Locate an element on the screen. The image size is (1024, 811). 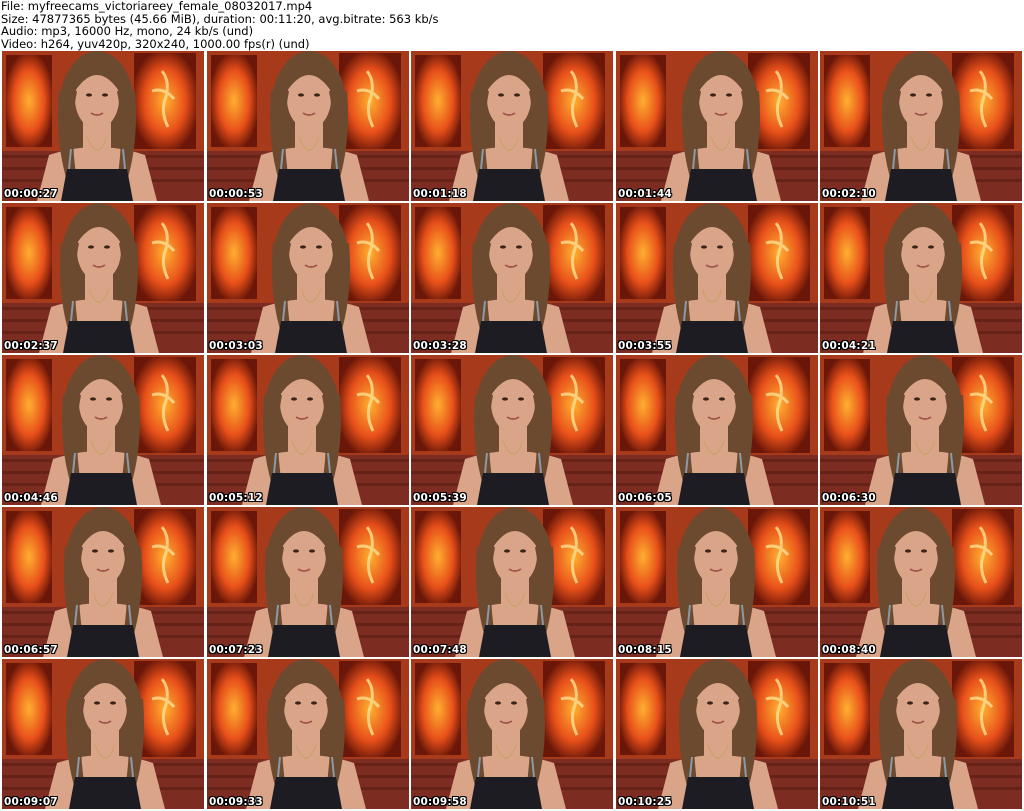
frame-timestamp: 00:09:58 is located at coordinates (440, 802).